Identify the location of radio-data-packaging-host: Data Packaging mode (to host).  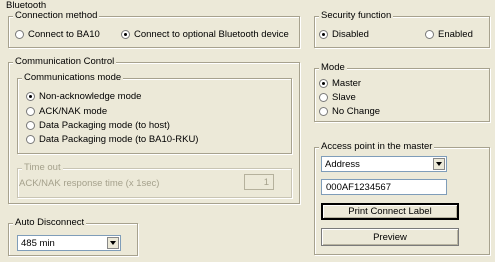
(98, 125).